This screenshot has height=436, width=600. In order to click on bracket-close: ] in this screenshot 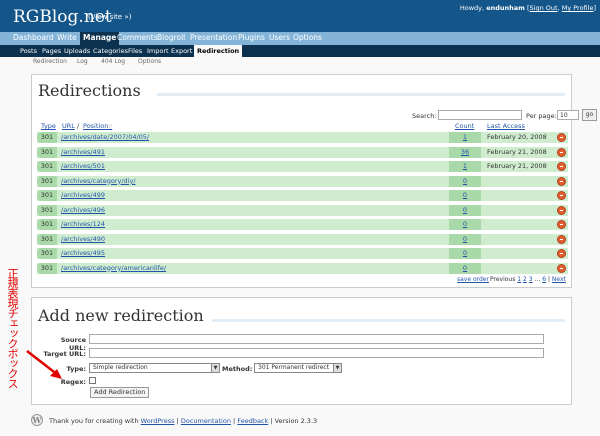, I will do `click(594, 8)`.